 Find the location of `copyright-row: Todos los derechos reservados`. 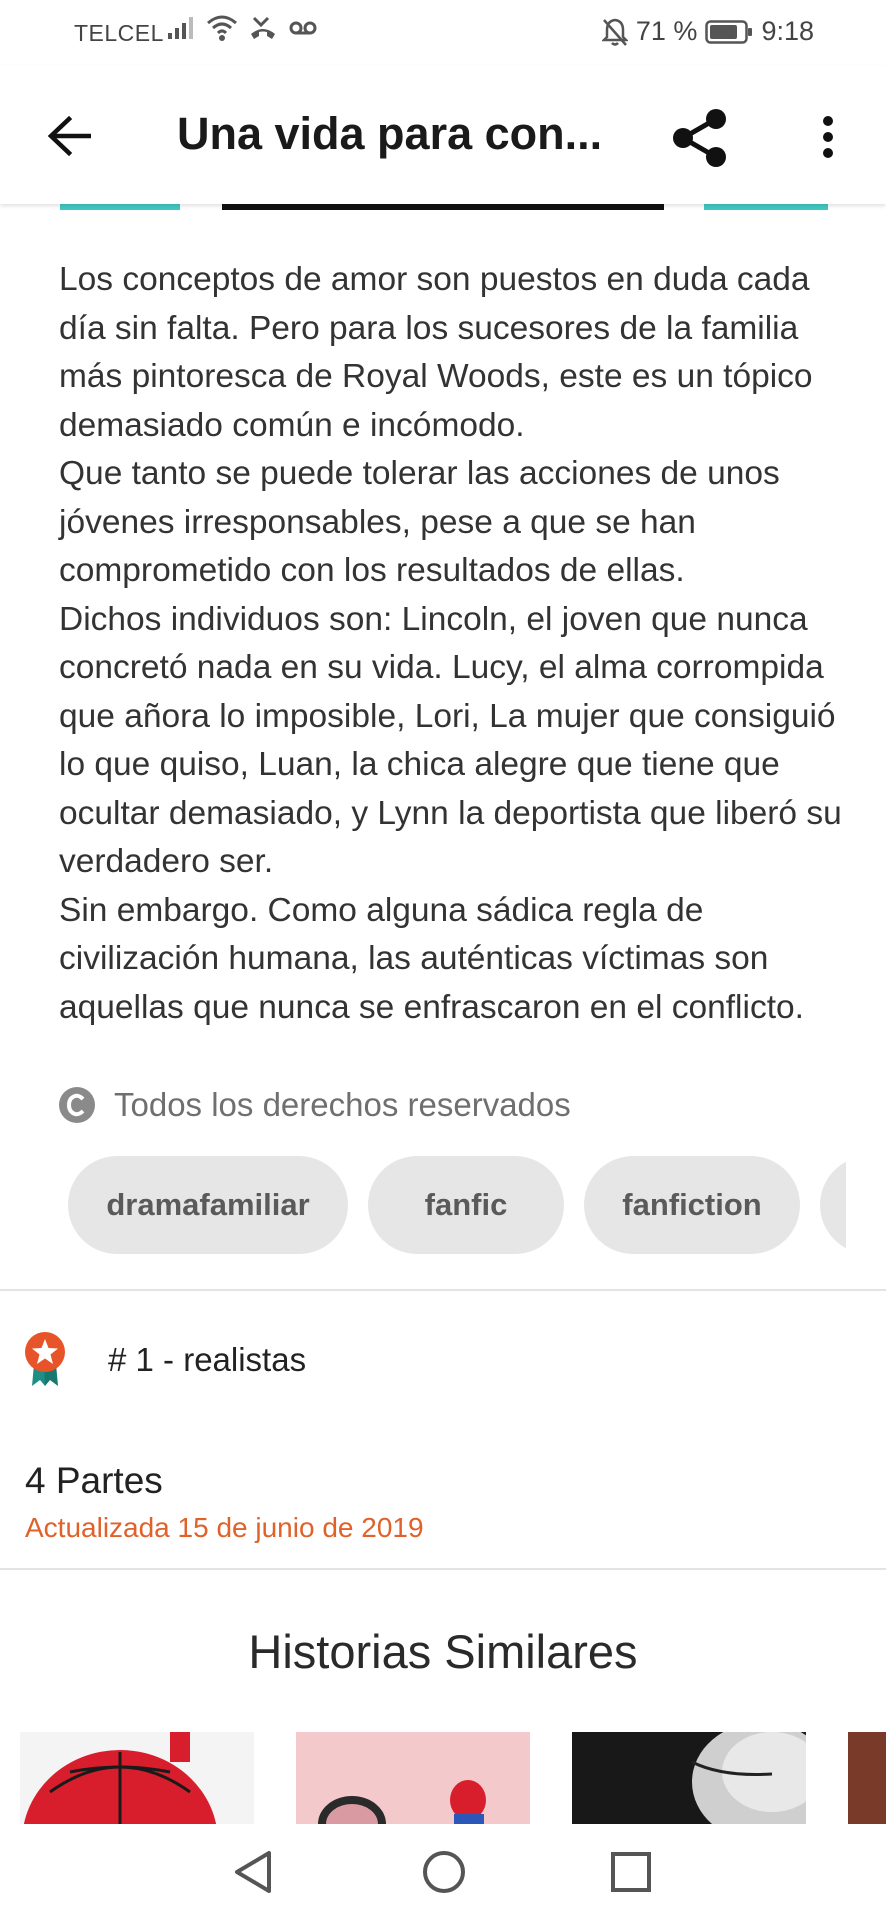

copyright-row: Todos los derechos reservados is located at coordinates (314, 1105).